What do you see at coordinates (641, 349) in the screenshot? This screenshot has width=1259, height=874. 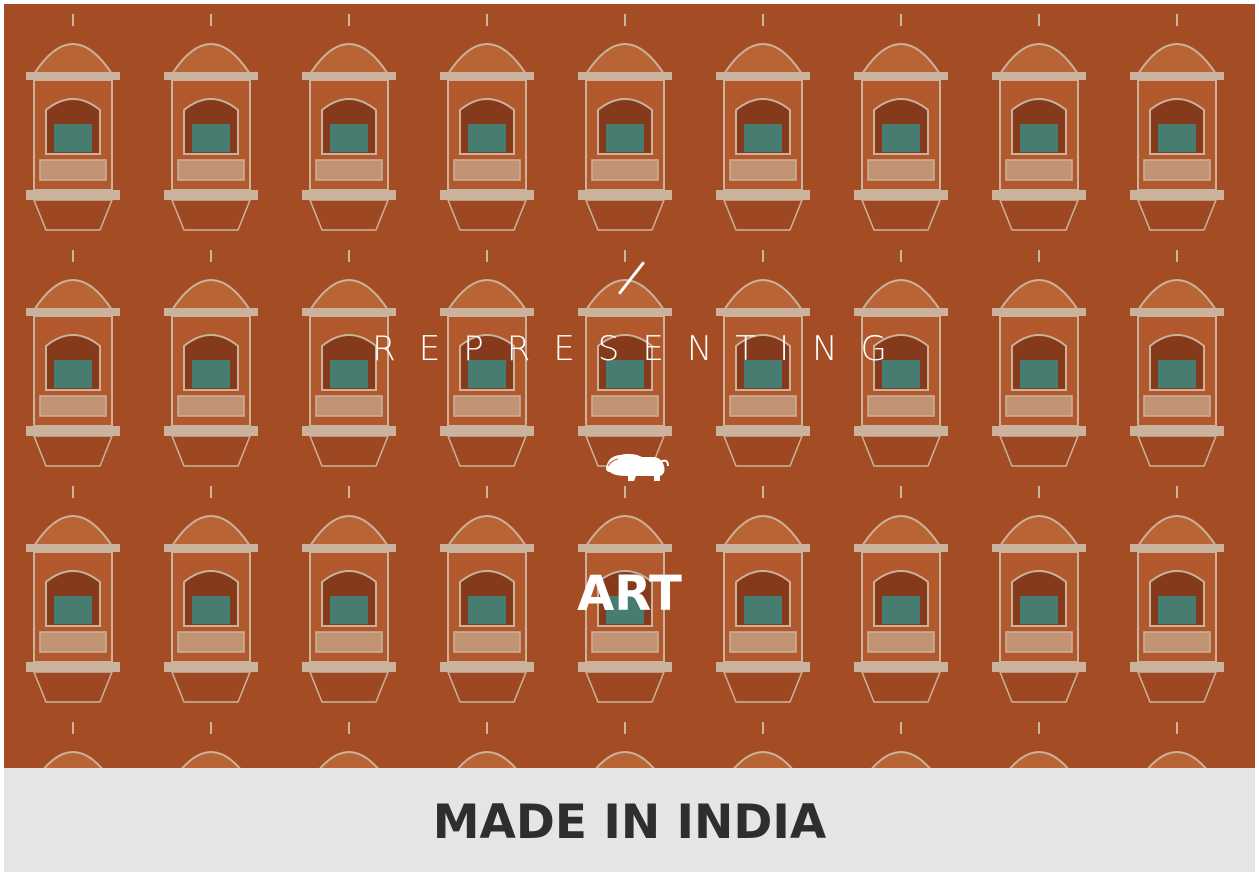 I see `kicker-text: REPRESENTING` at bounding box center [641, 349].